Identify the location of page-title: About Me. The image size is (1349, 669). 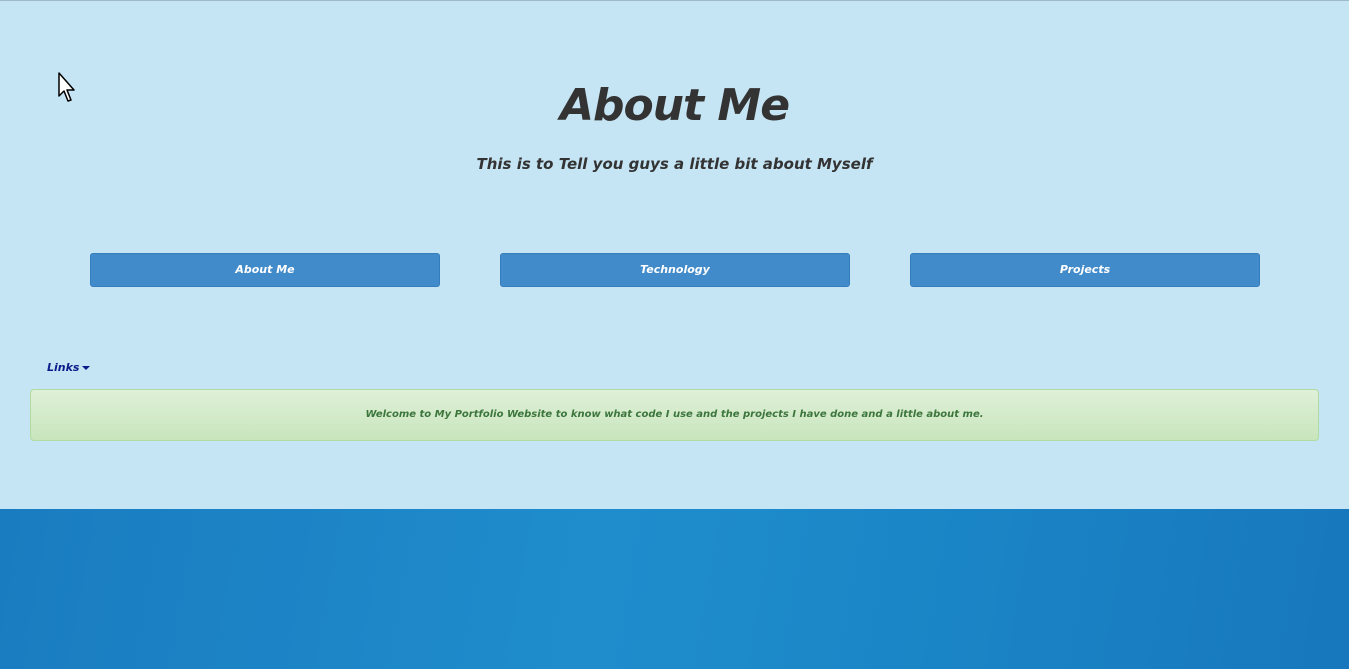
(674, 105).